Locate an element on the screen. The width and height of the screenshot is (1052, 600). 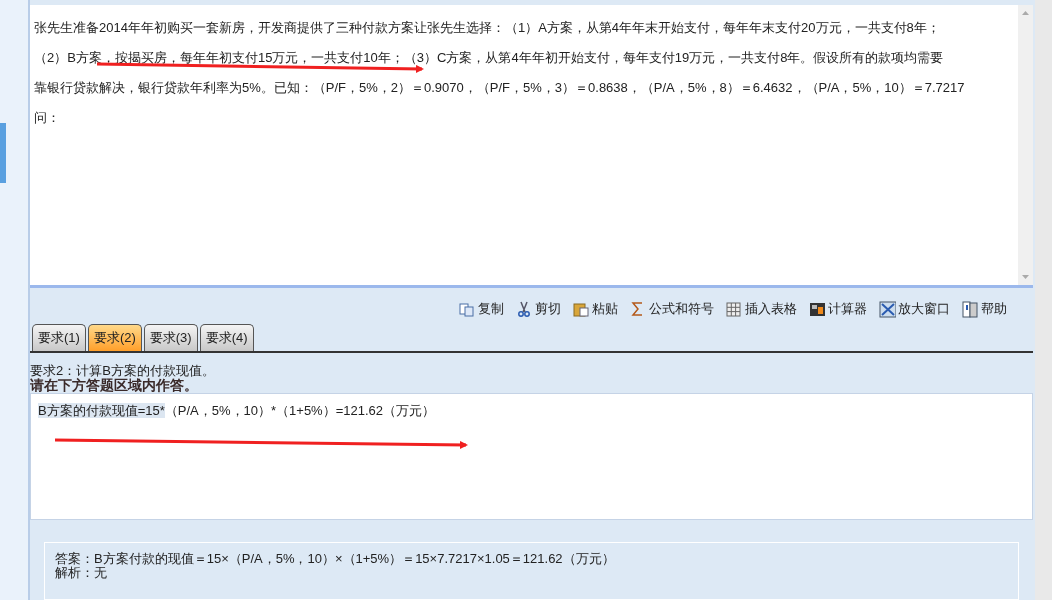
analysis-text: 解析：无 is located at coordinates (81, 572).